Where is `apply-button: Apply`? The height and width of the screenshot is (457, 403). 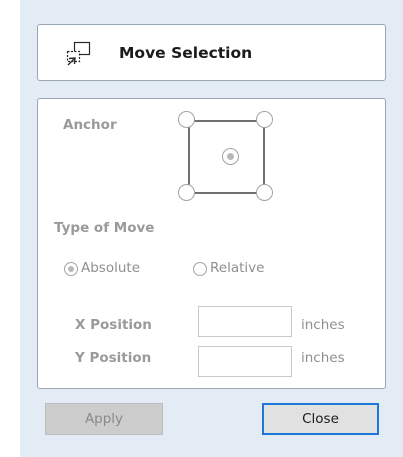 apply-button: Apply is located at coordinates (104, 419).